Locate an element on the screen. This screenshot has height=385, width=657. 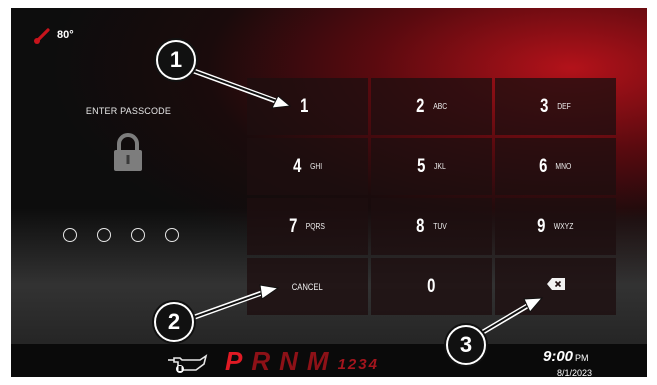
key-2: 2 ABC is located at coordinates (431, 106).